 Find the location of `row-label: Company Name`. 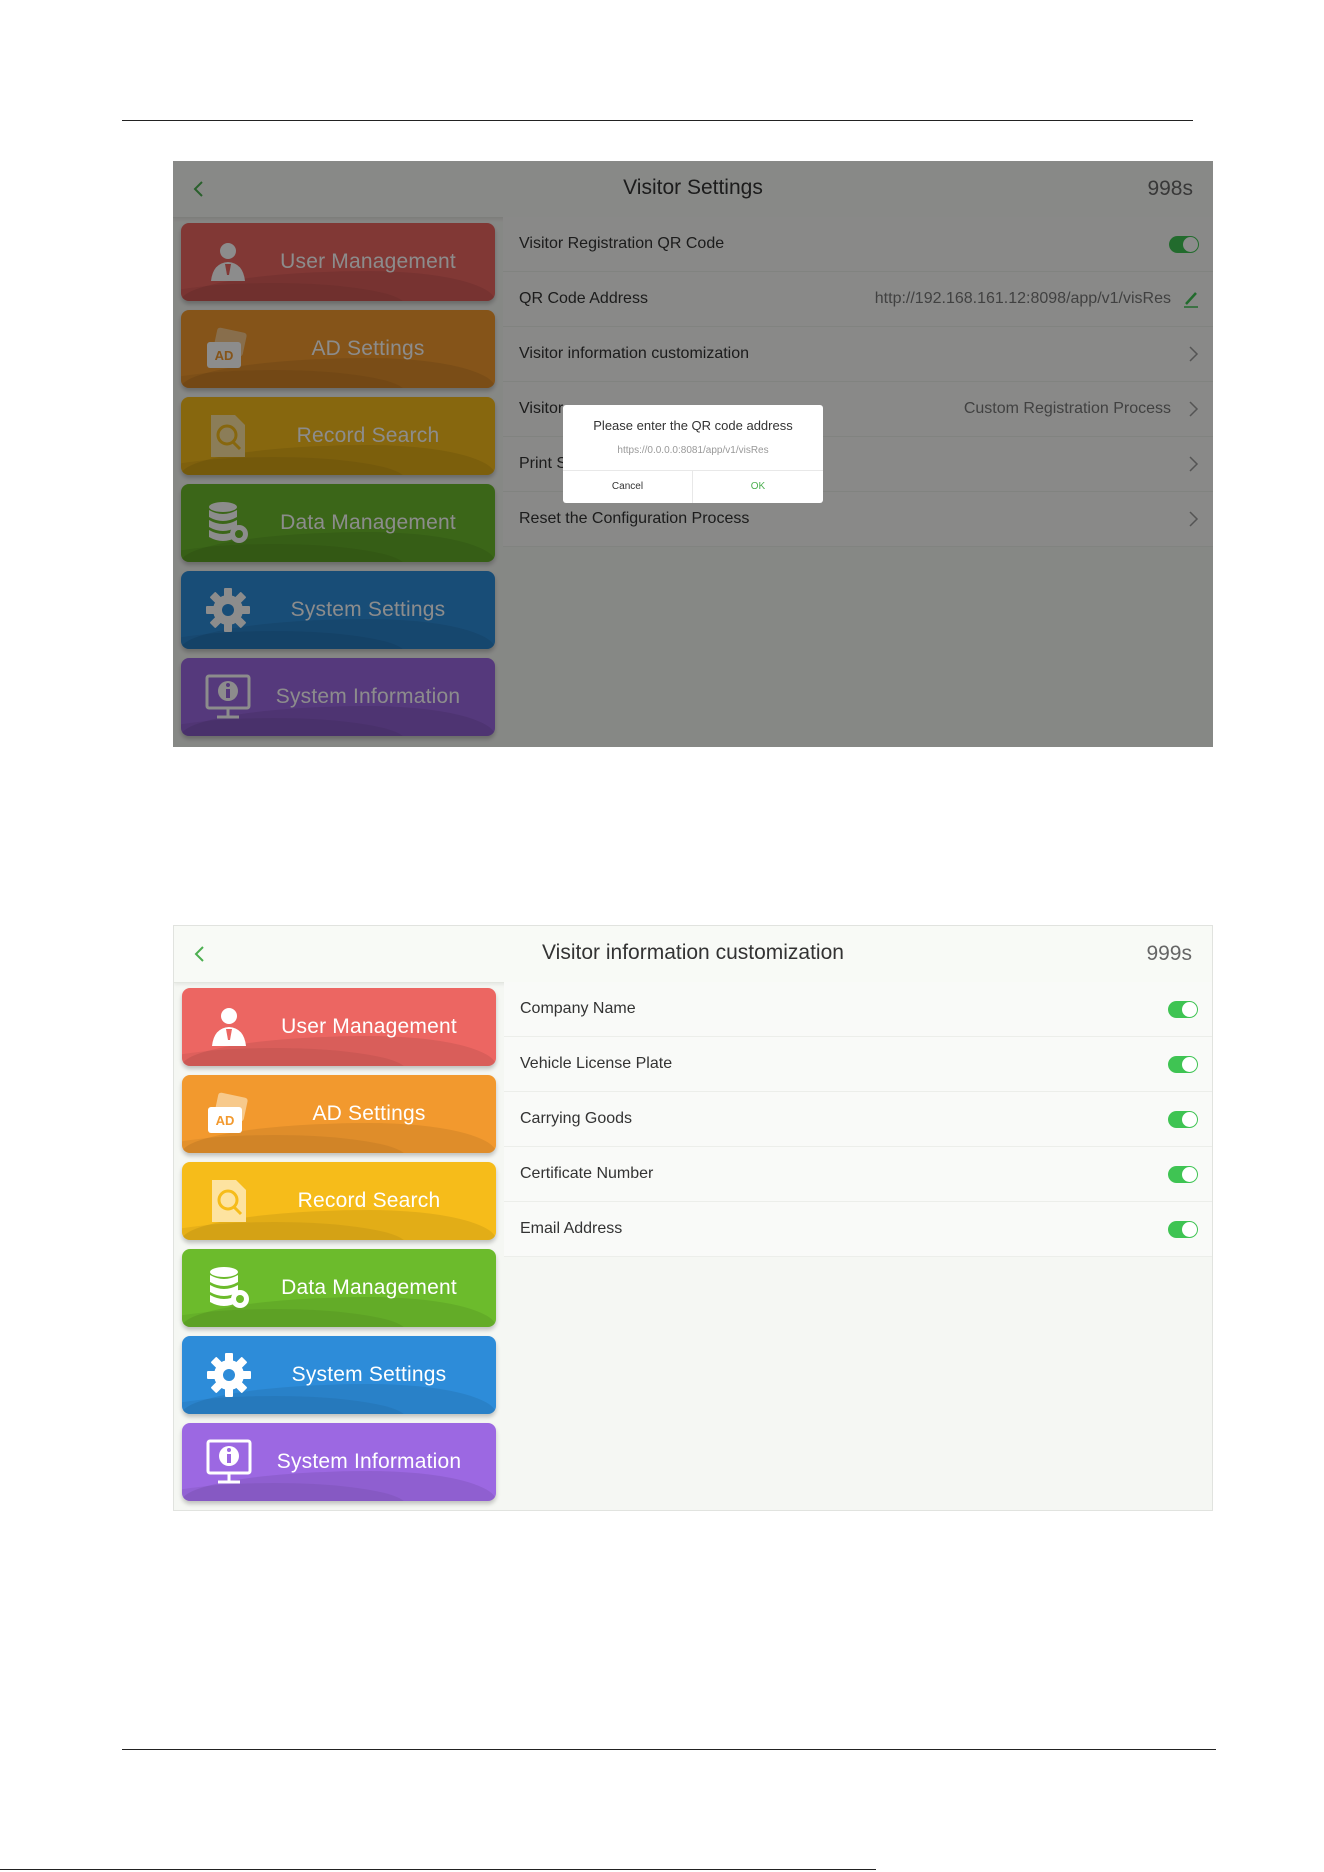

row-label: Company Name is located at coordinates (578, 1008).